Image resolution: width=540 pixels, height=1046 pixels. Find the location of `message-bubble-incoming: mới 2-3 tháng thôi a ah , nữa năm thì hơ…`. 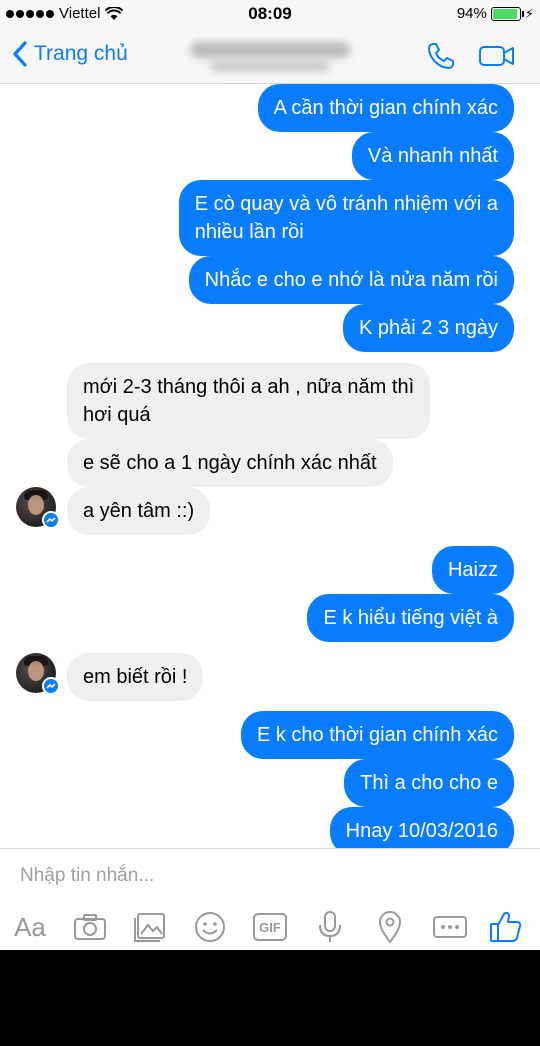

message-bubble-incoming: mới 2-3 tháng thôi a ah , nữa năm thì hơ… is located at coordinates (249, 401).